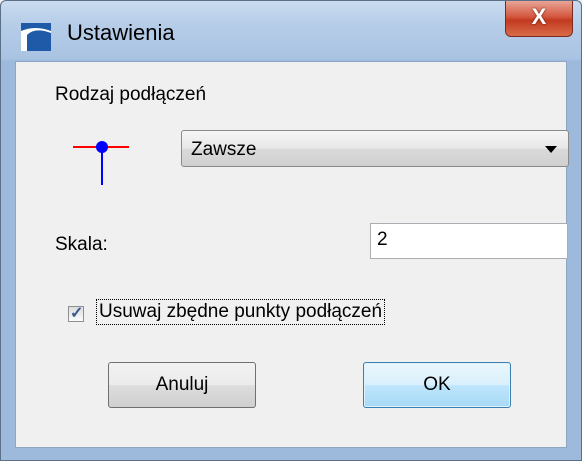 The height and width of the screenshot is (461, 582). What do you see at coordinates (224, 149) in the screenshot?
I see `dropdown-value: Zawsze` at bounding box center [224, 149].